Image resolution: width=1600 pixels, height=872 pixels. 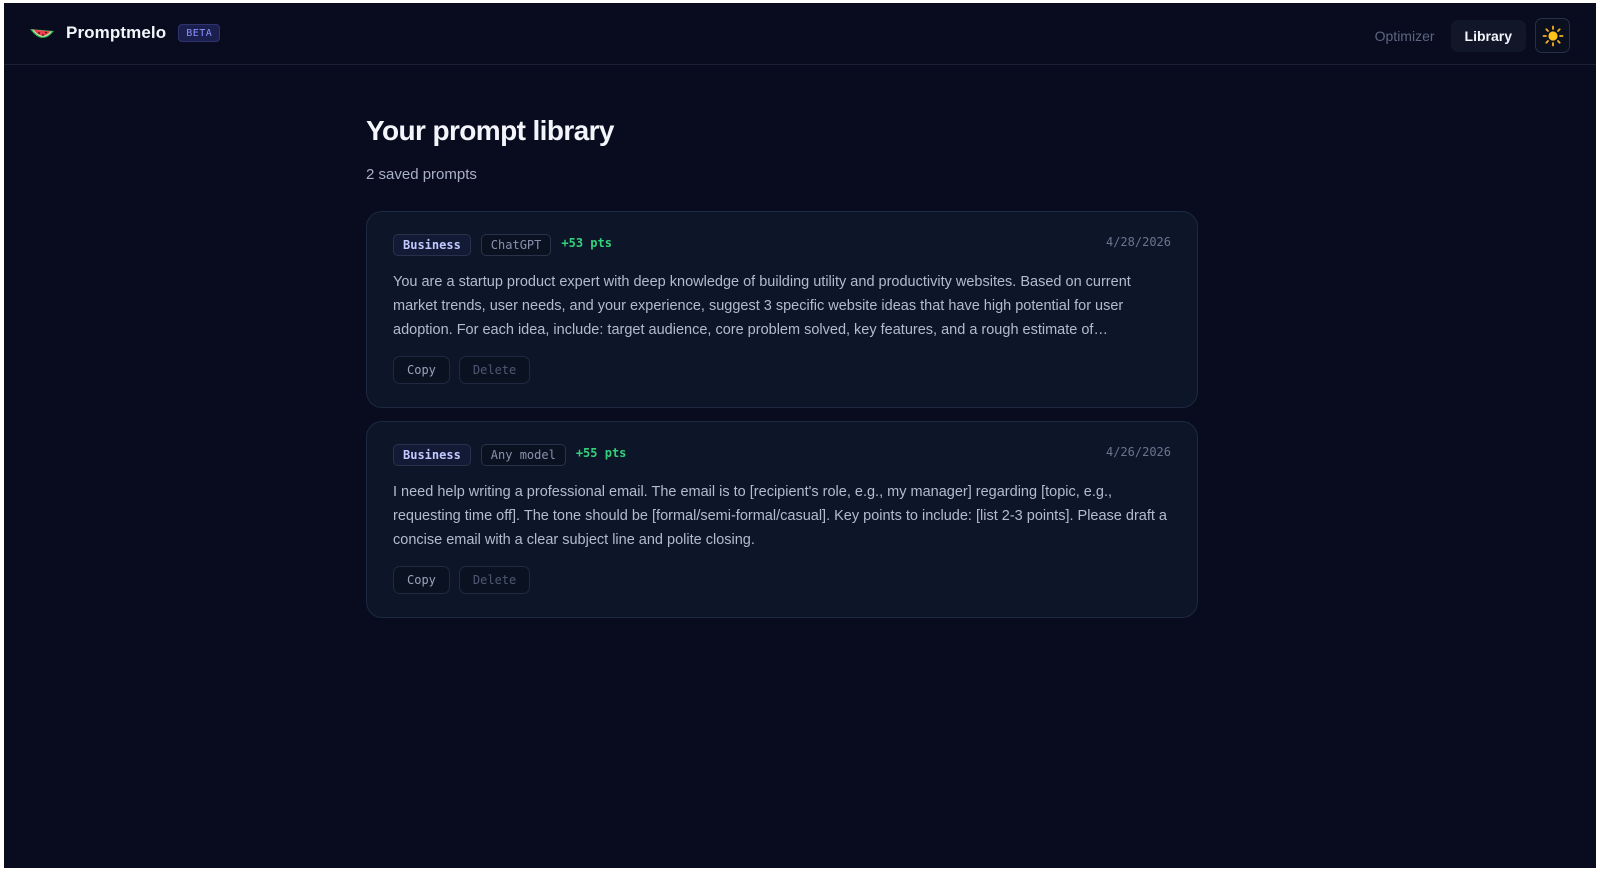 I want to click on app-name: Promptmelo, so click(x=116, y=32).